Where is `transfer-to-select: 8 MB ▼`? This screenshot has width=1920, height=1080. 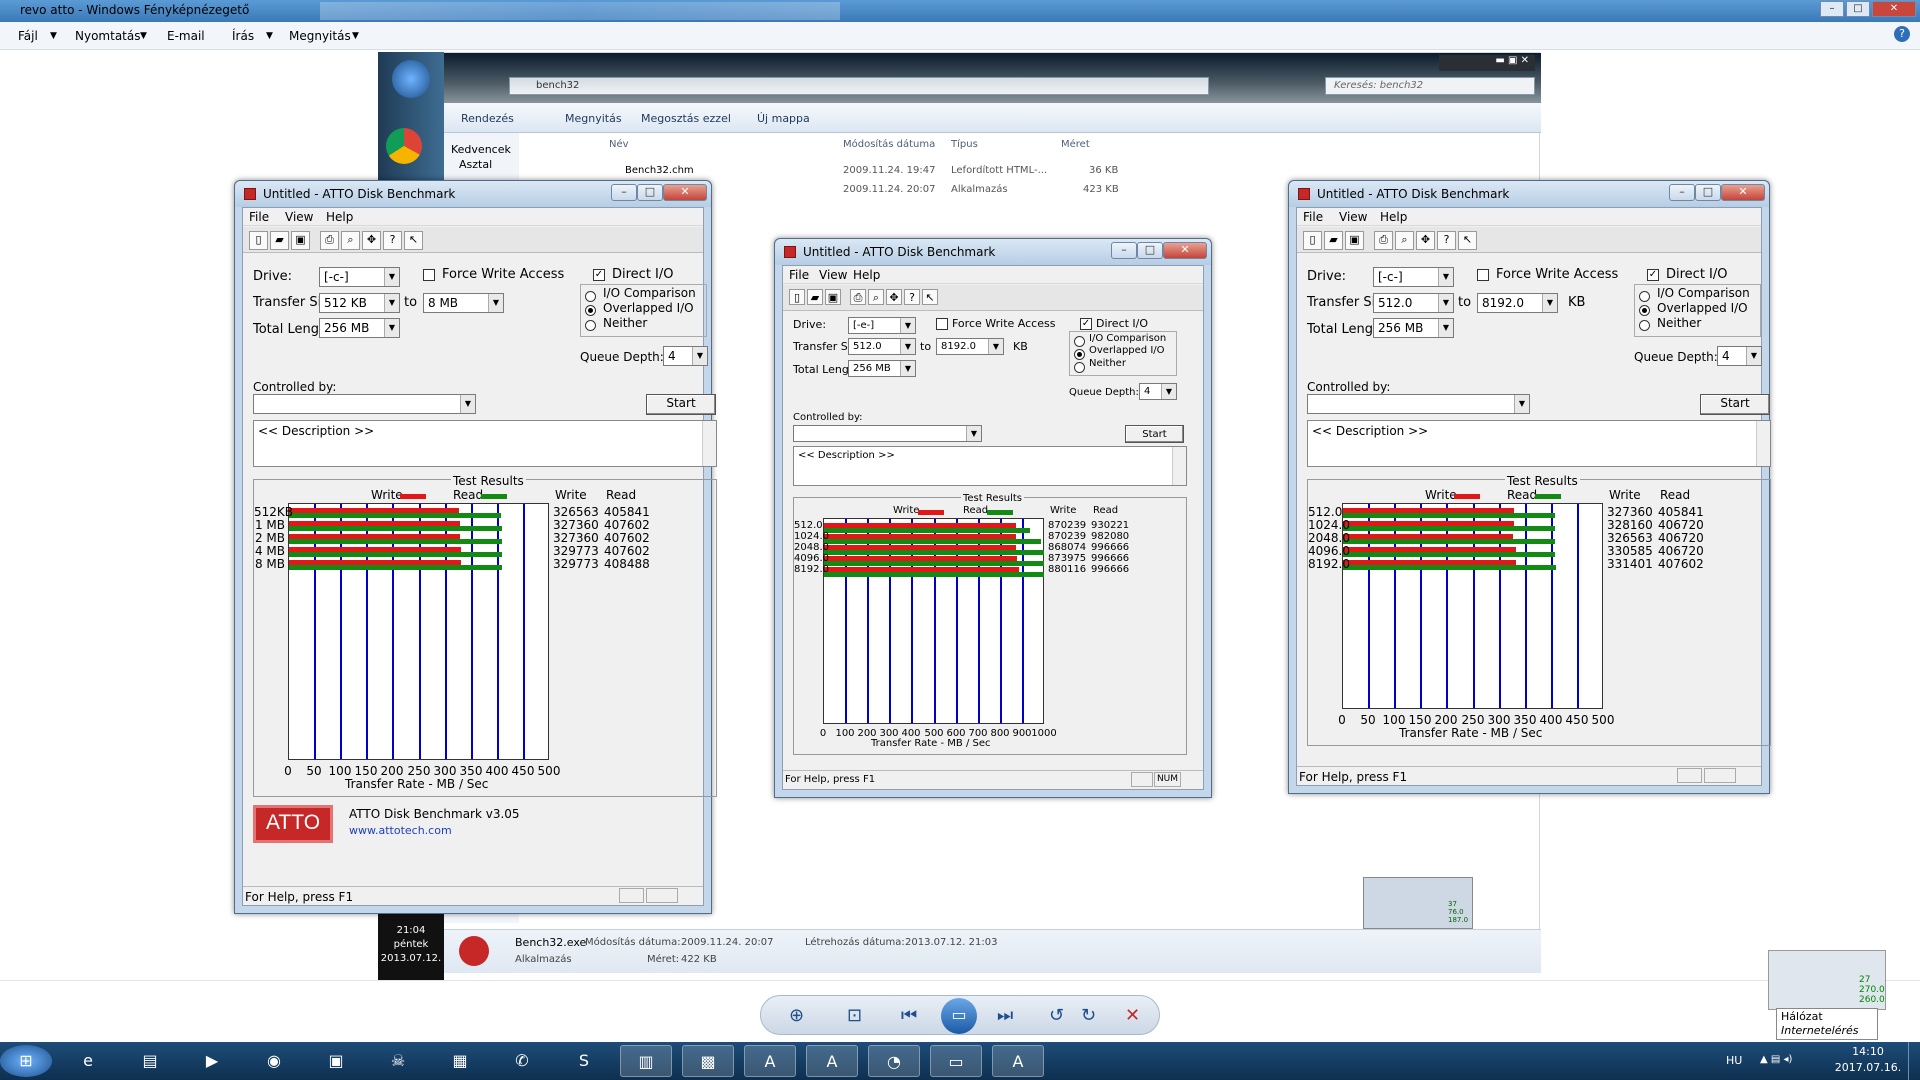
transfer-to-select: 8 MB ▼ is located at coordinates (463, 303).